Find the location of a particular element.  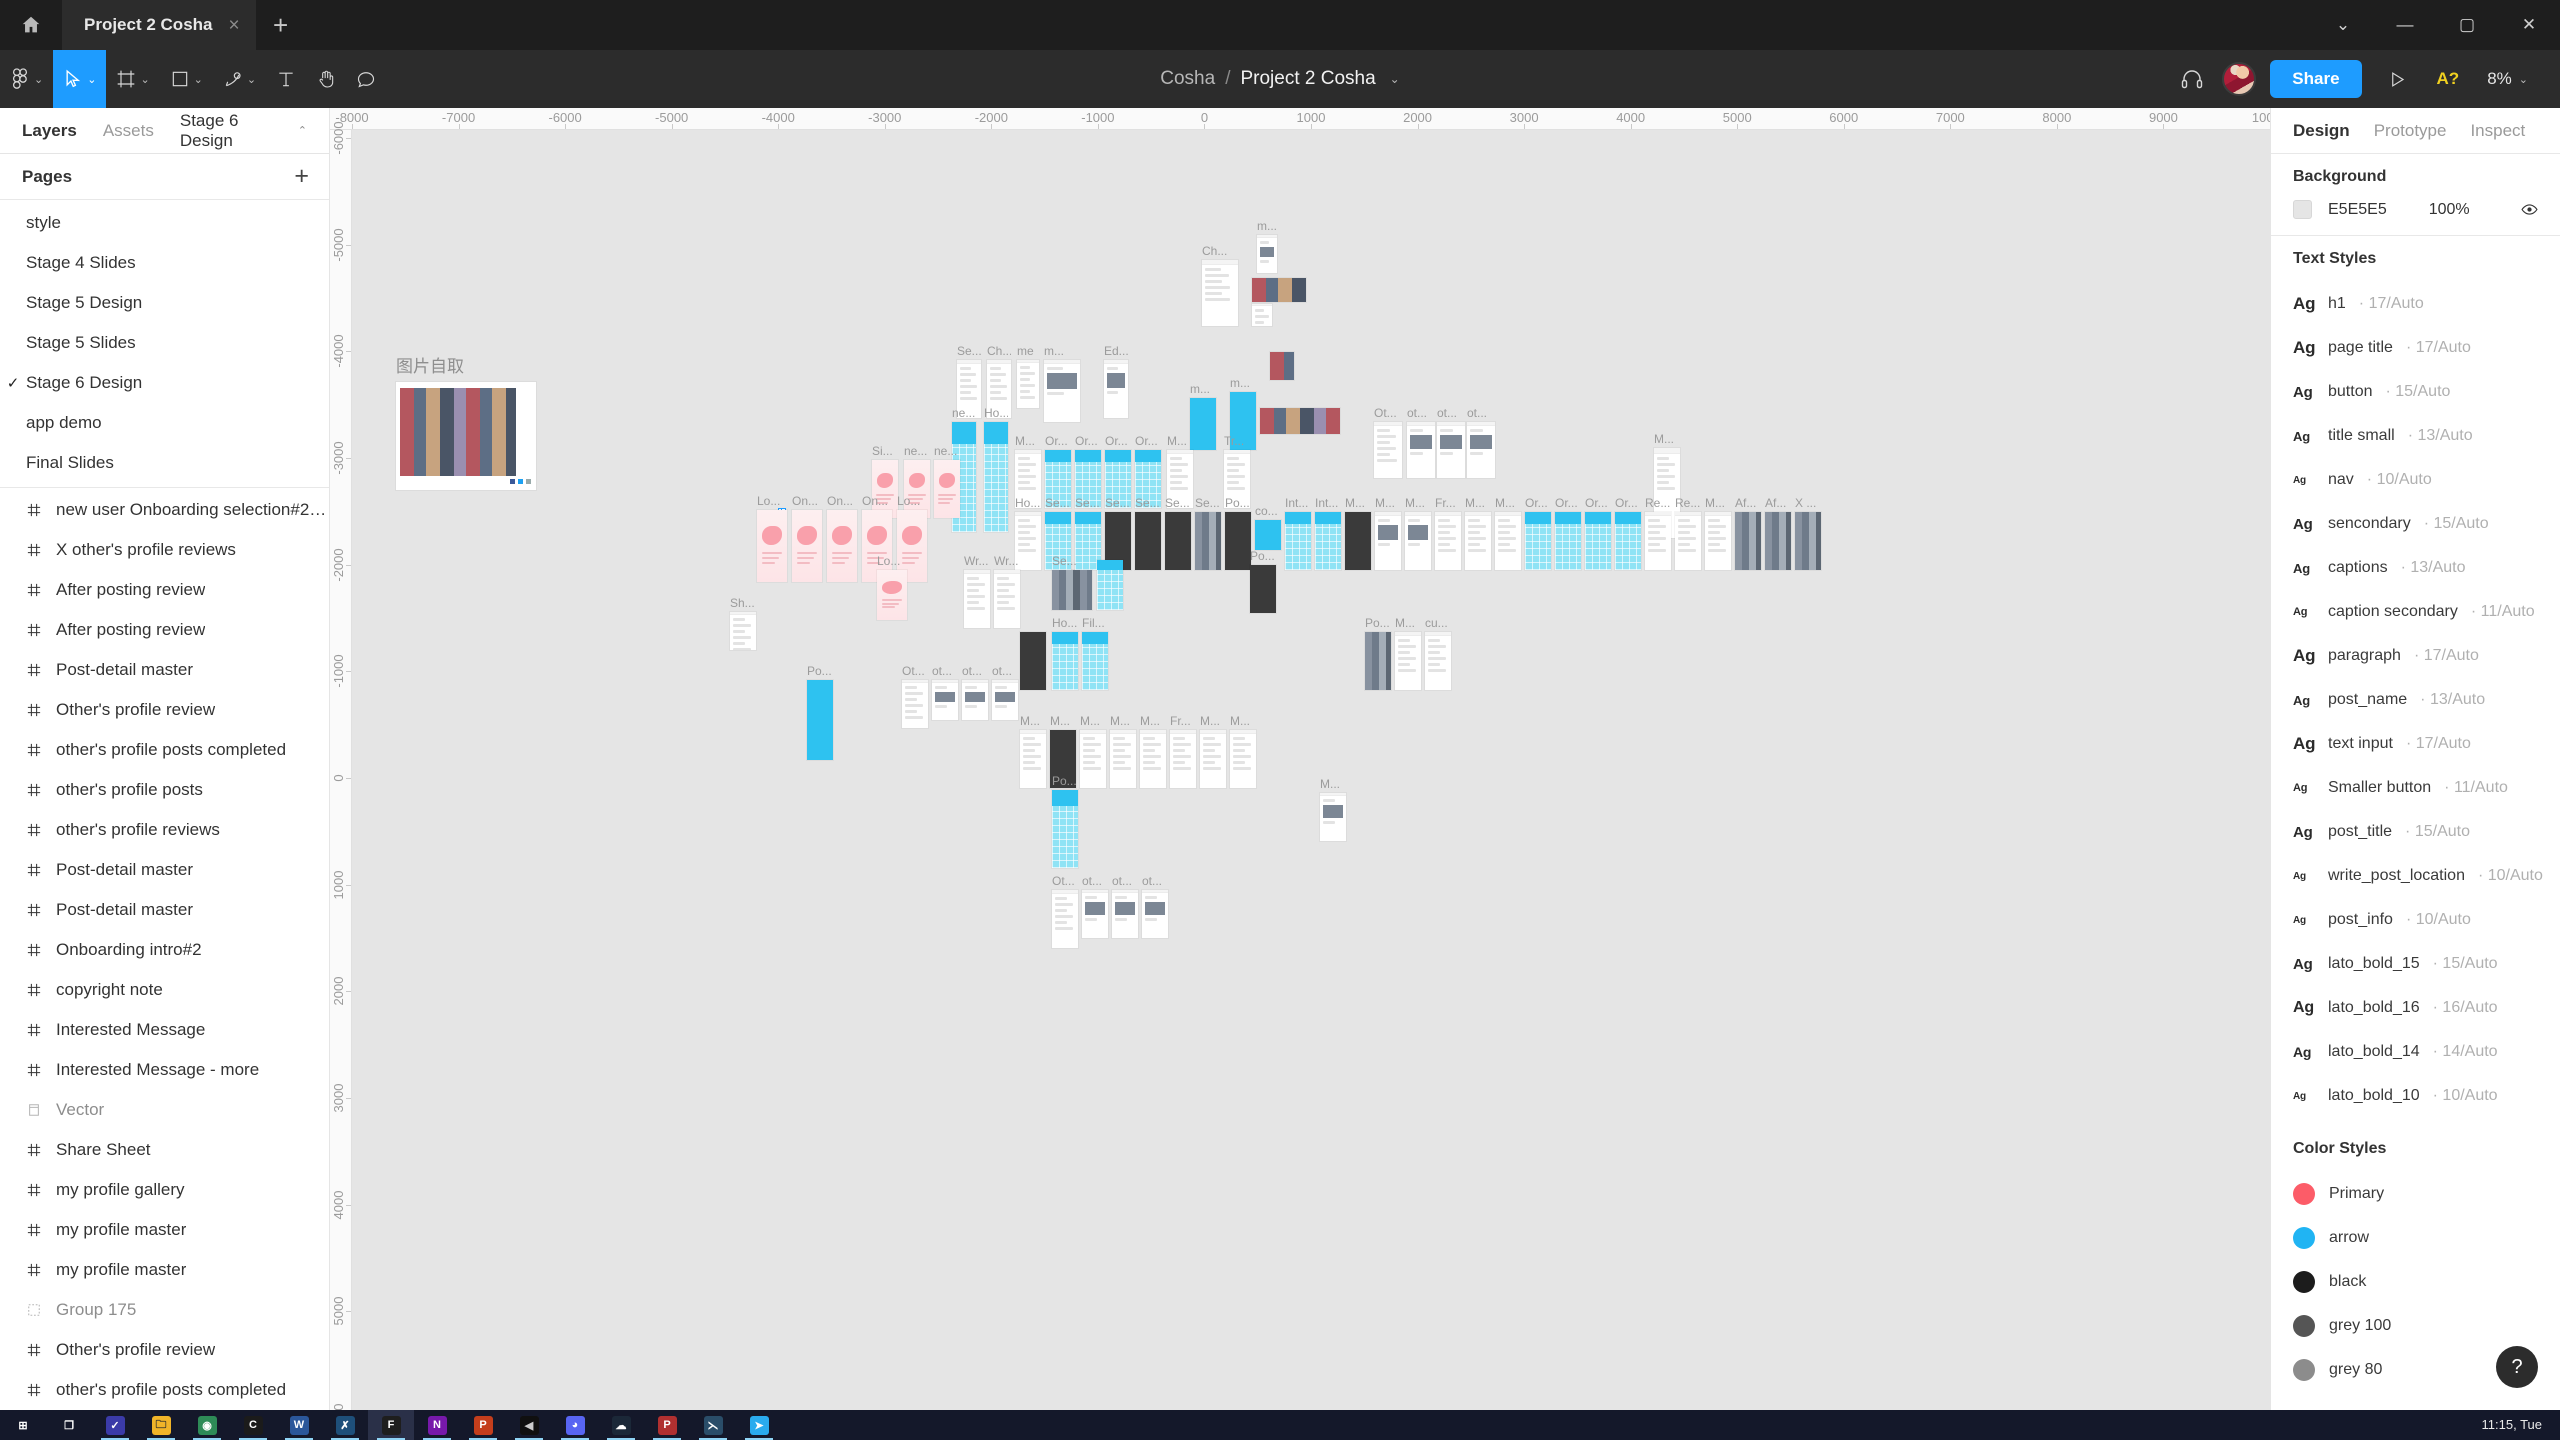

taskbar-clock: 11:15, Tue is located at coordinates (2521, 1425).